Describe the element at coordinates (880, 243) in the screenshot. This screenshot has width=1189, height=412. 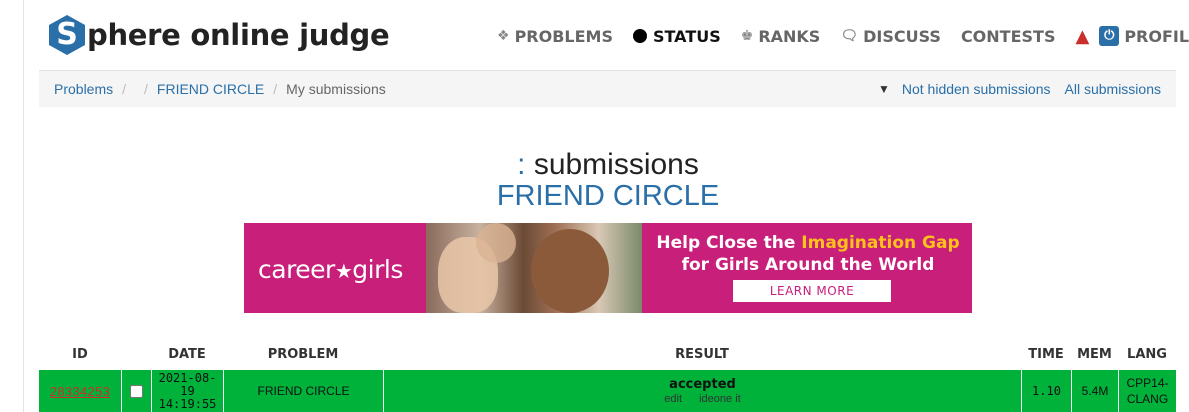
I see `ad-headline-highlight: Imagination Gap` at that location.